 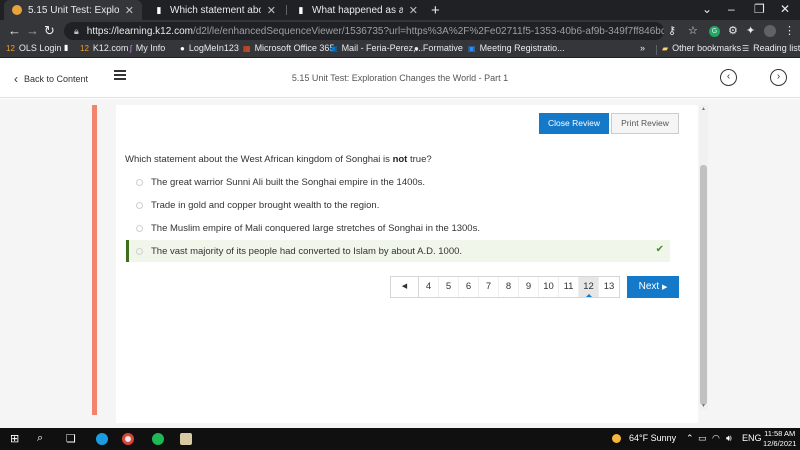 I want to click on page-button: 6, so click(x=469, y=287).